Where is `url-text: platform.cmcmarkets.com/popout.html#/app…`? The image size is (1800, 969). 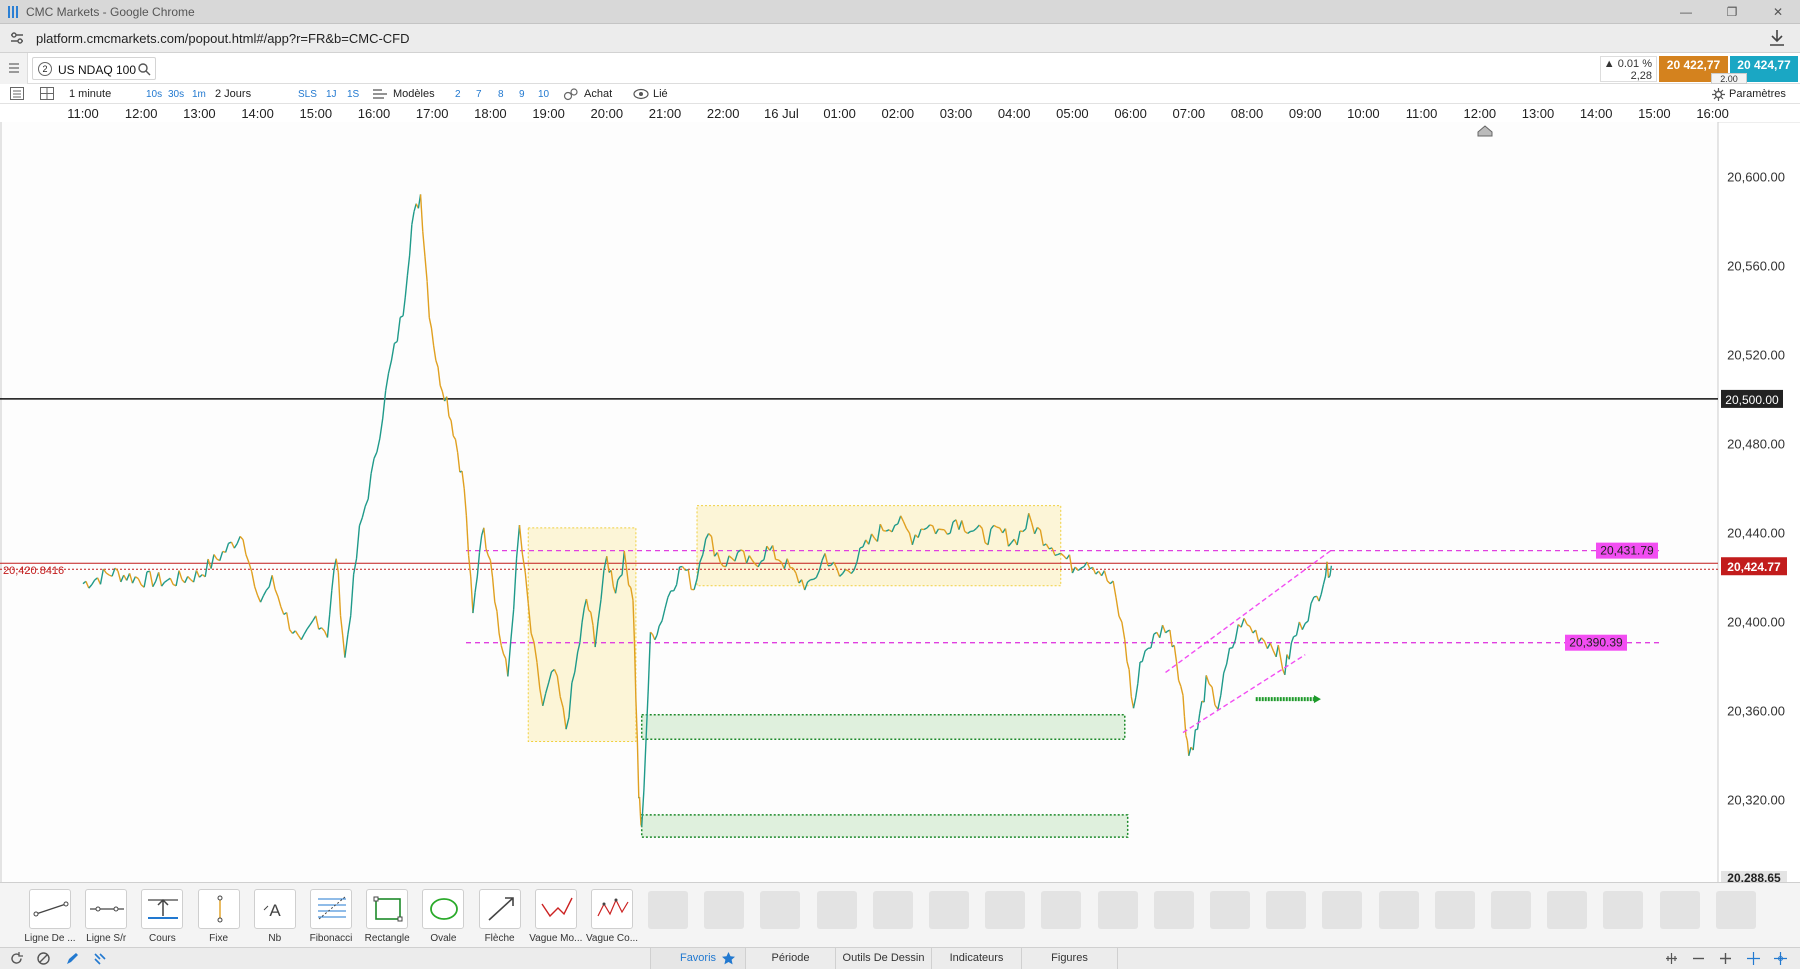
url-text: platform.cmcmarkets.com/popout.html#/app… is located at coordinates (223, 38).